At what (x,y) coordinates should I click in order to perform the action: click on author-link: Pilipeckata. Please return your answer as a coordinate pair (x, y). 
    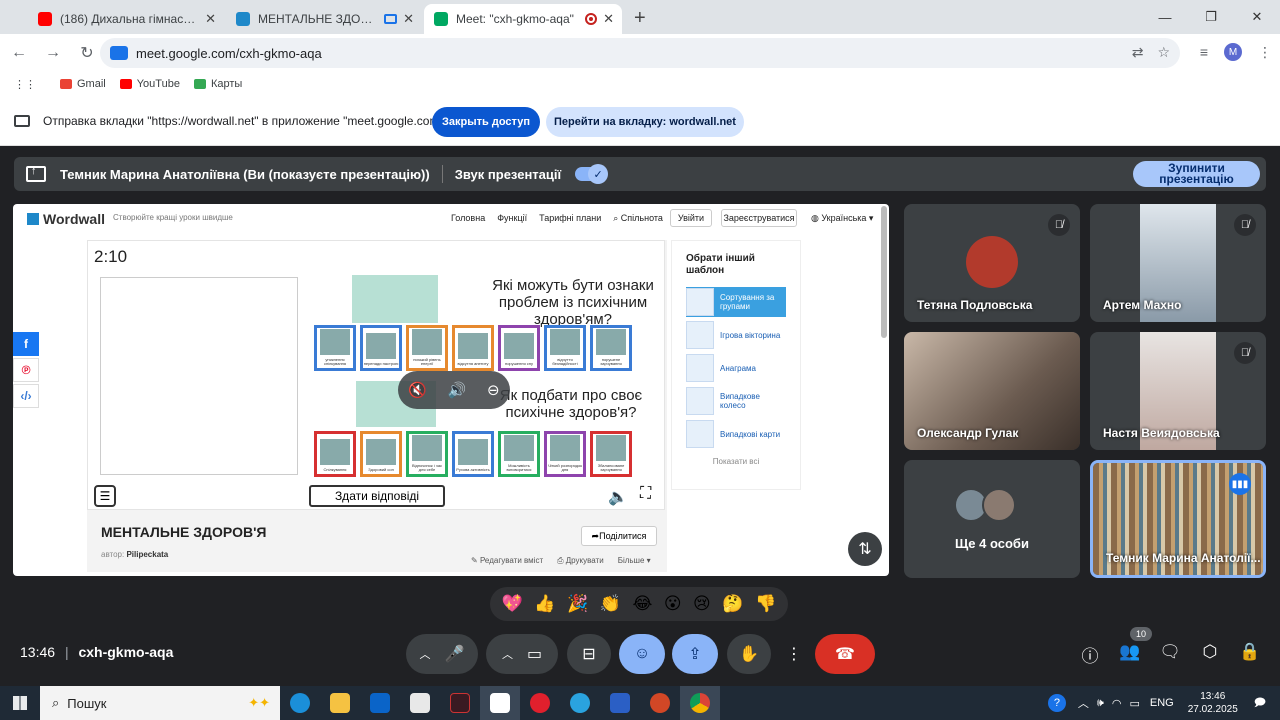
    Looking at the image, I should click on (147, 554).